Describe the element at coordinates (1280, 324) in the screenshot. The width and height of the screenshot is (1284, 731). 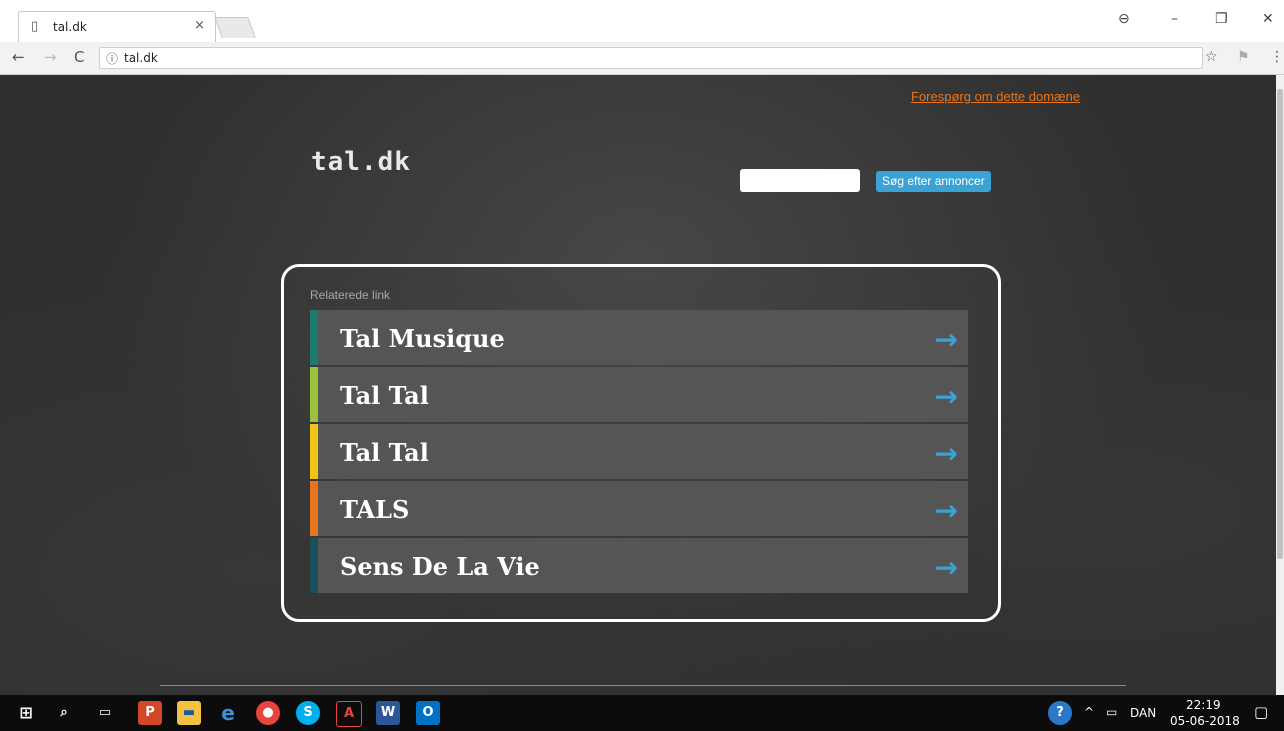
I see `scrollbar-thumb` at that location.